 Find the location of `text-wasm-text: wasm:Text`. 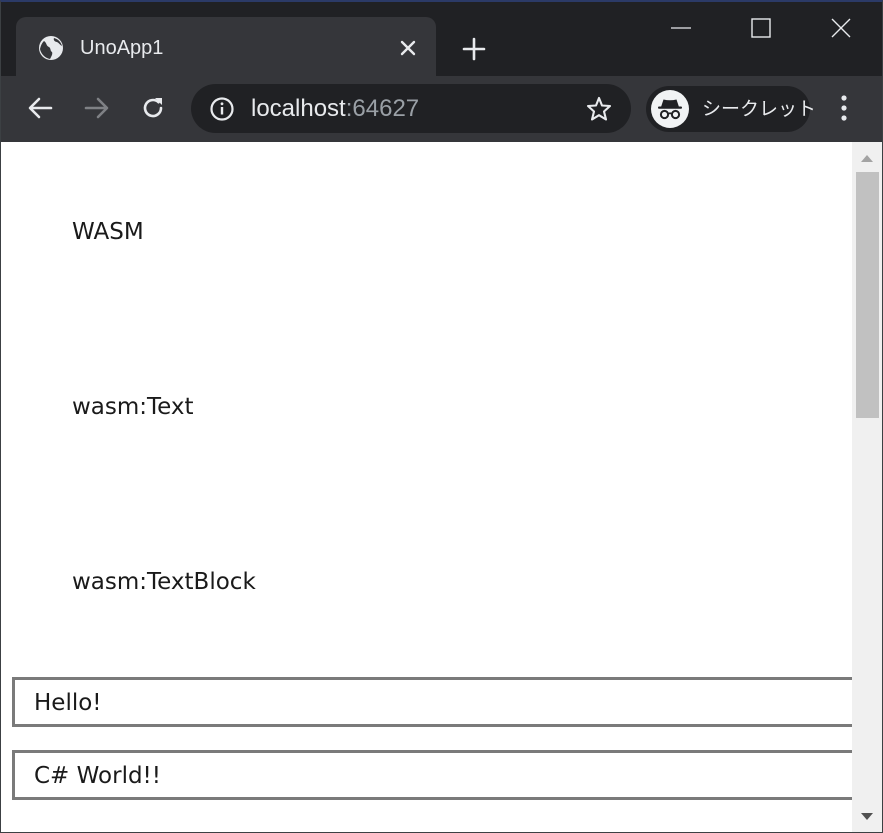

text-wasm-text: wasm:Text is located at coordinates (133, 407).